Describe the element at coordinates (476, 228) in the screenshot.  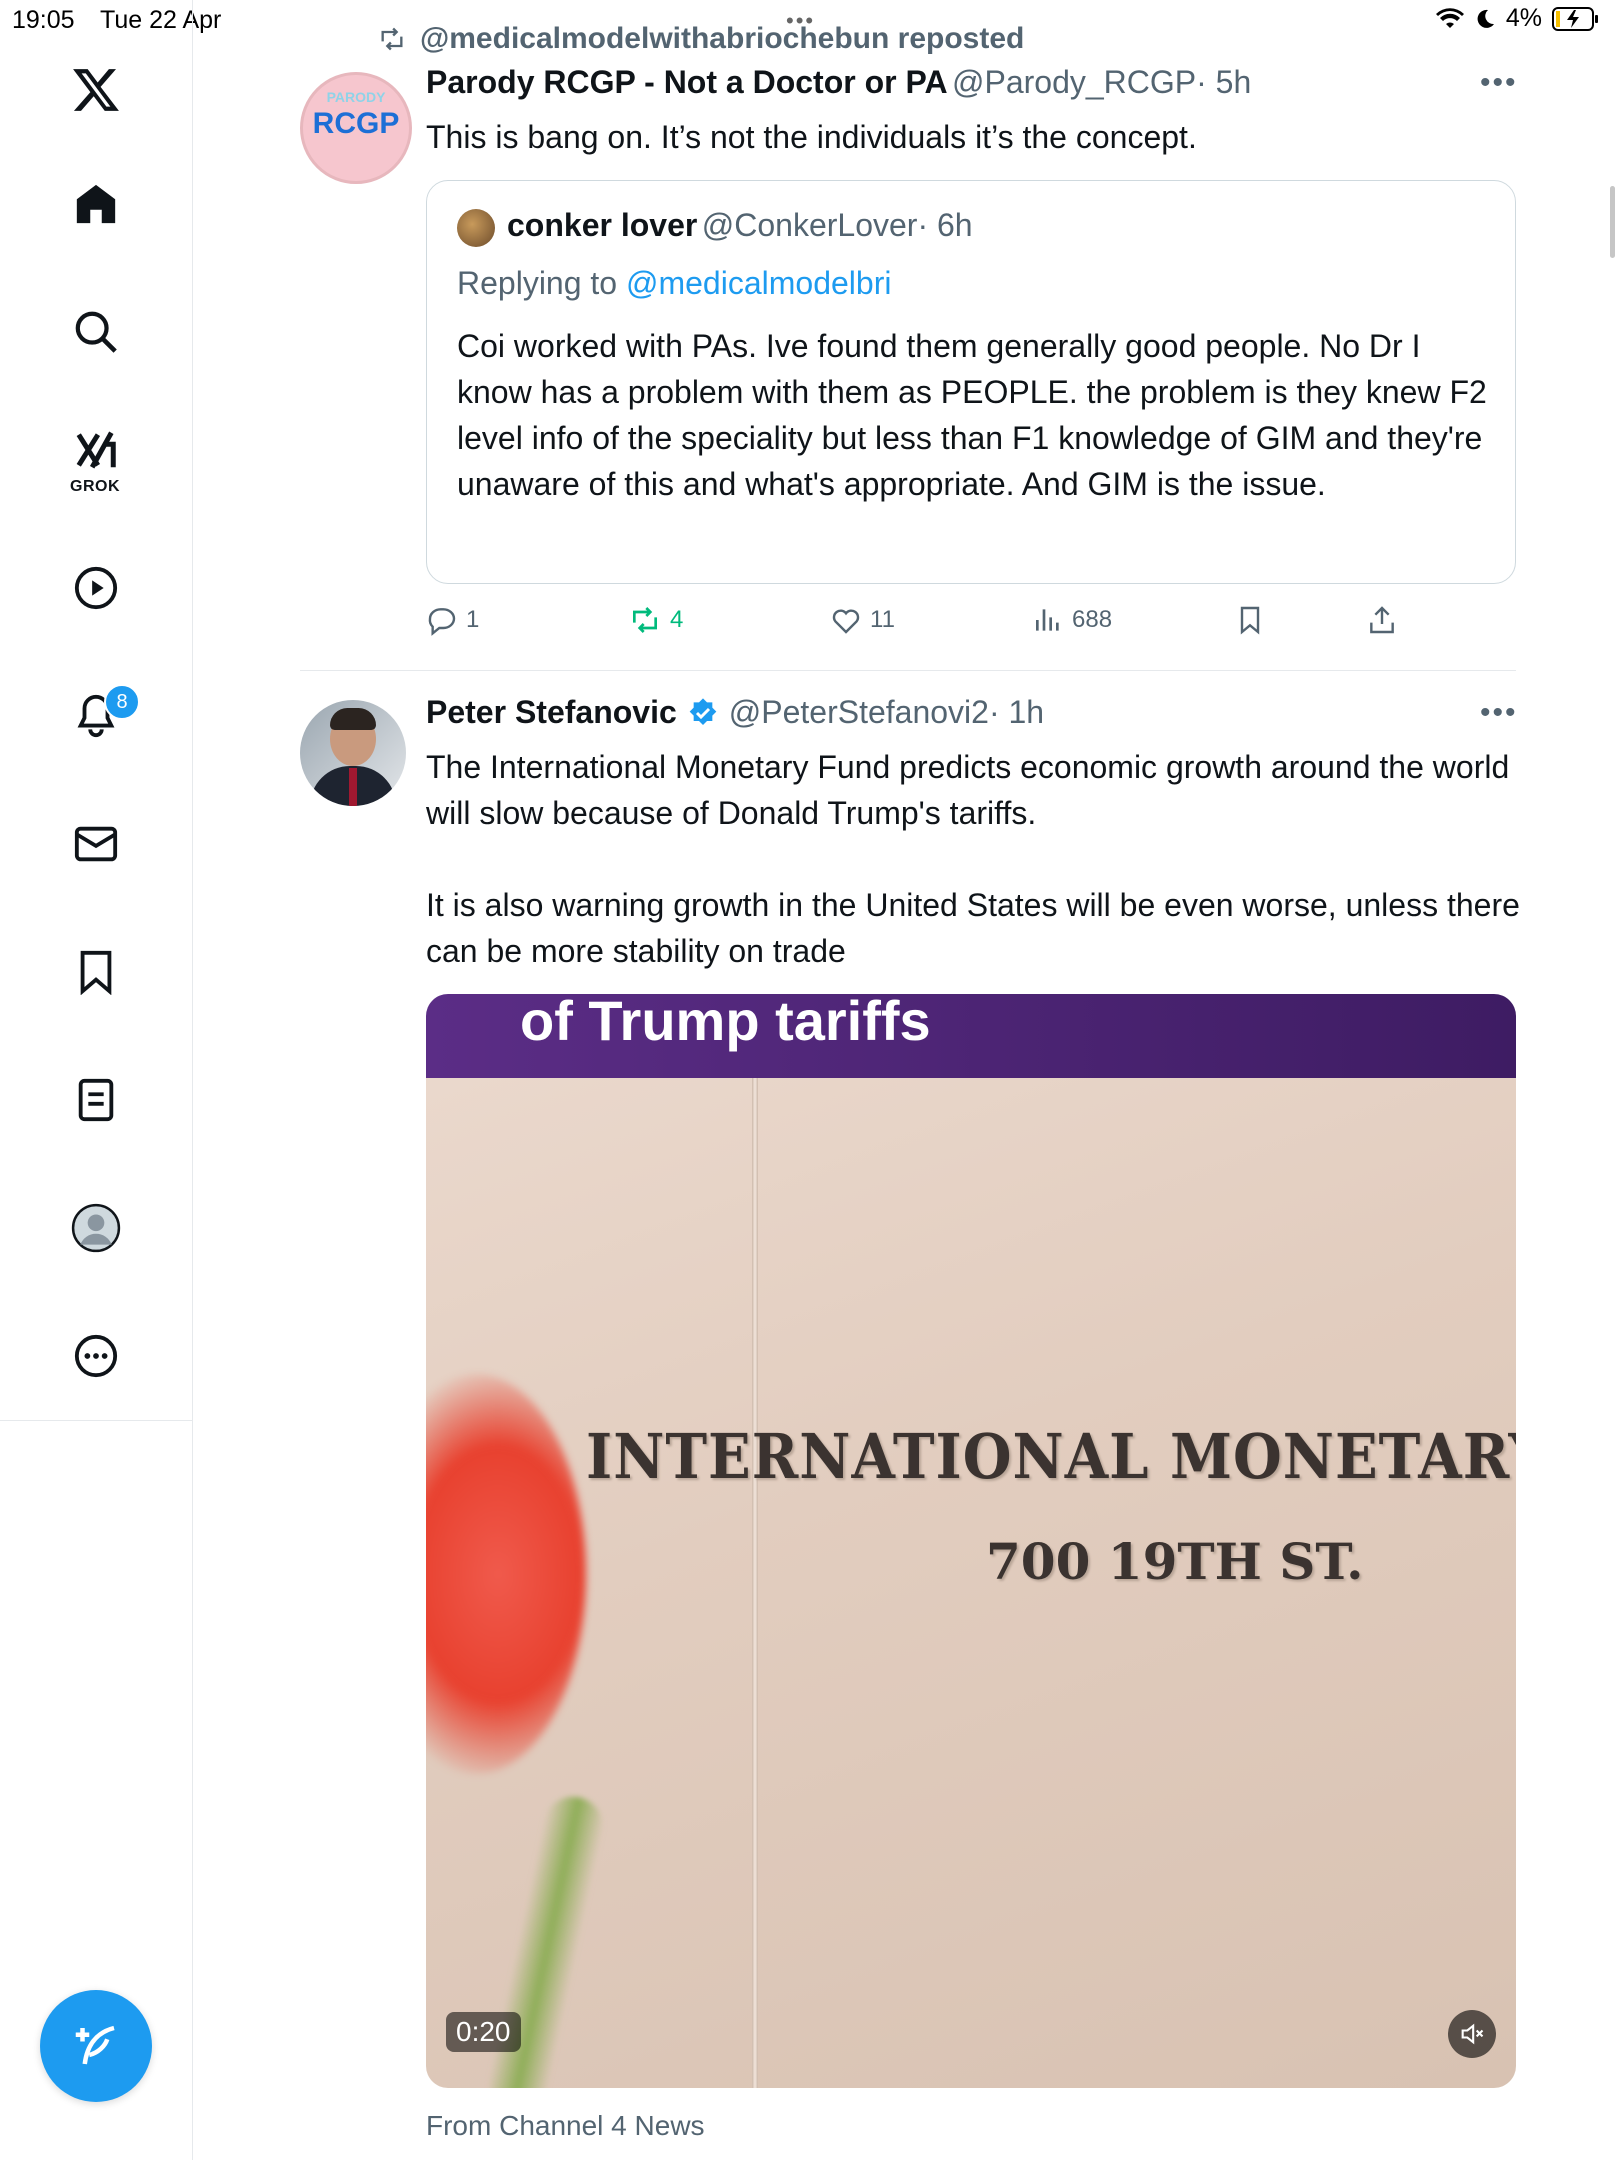
I see `quote-avatar` at that location.